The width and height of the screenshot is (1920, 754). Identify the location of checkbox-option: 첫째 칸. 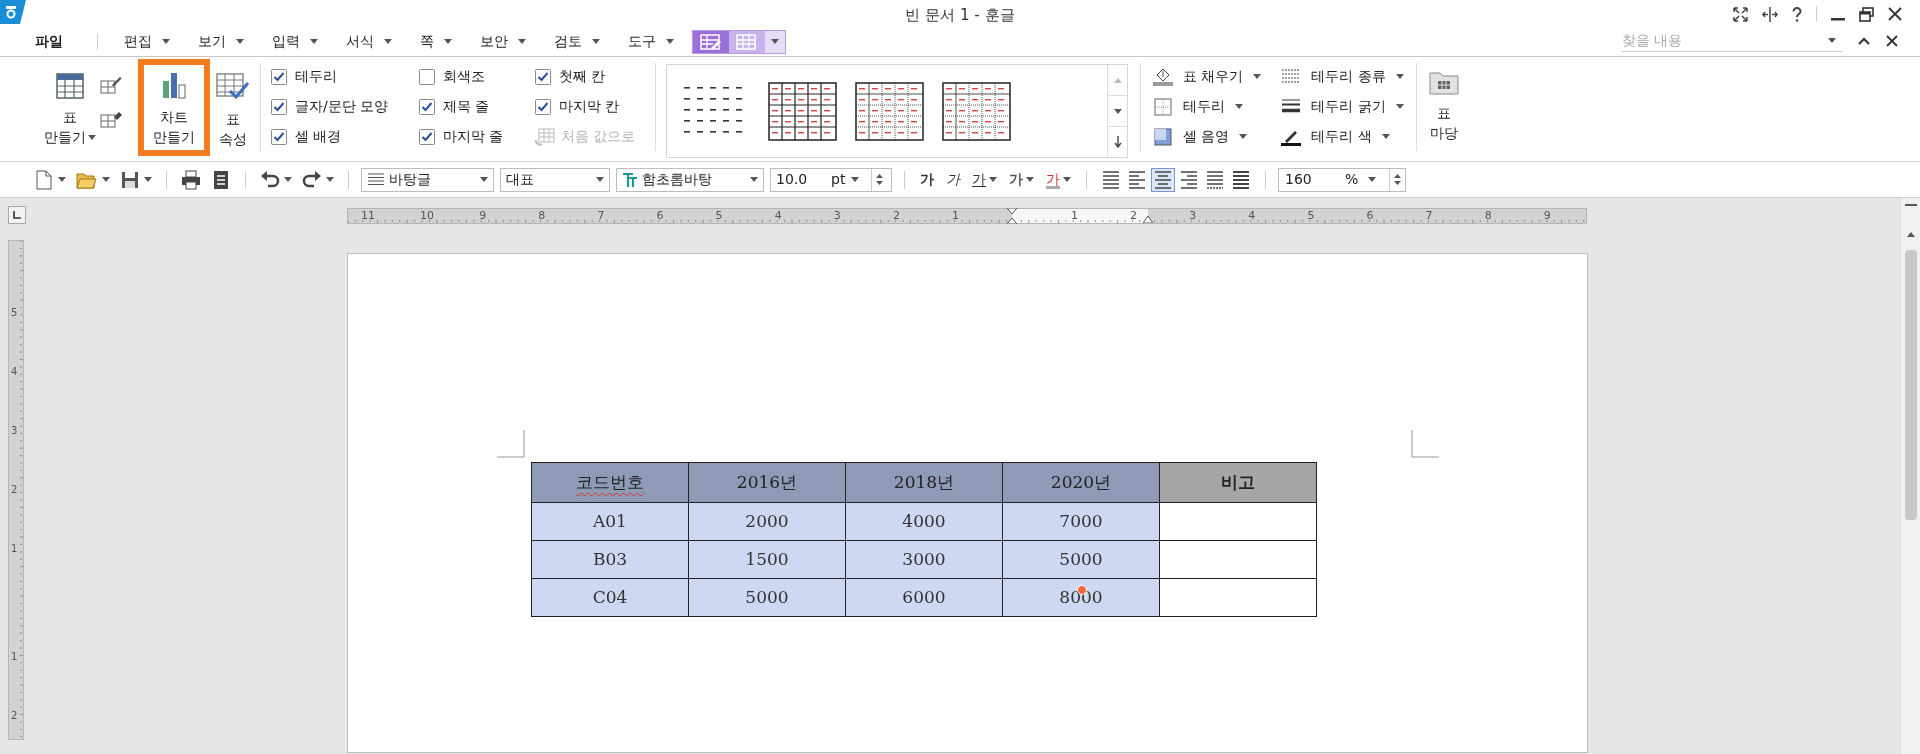
(590, 76).